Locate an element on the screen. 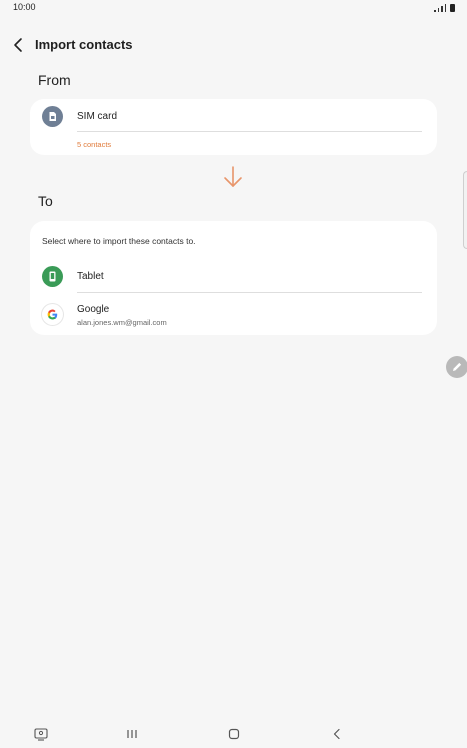 This screenshot has height=748, width=467. sim-card-icon is located at coordinates (52, 116).